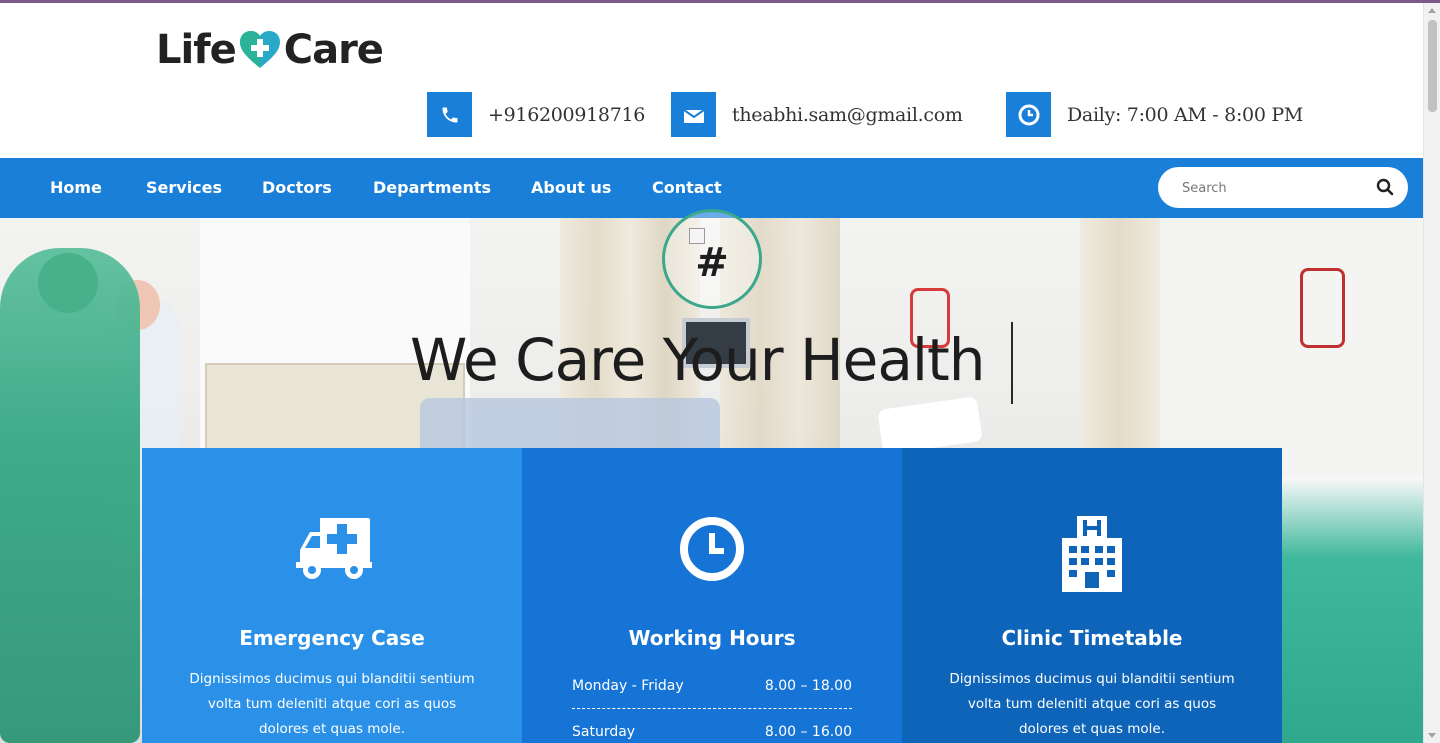  Describe the element at coordinates (196, 50) in the screenshot. I see `logo-text-life: Life` at that location.